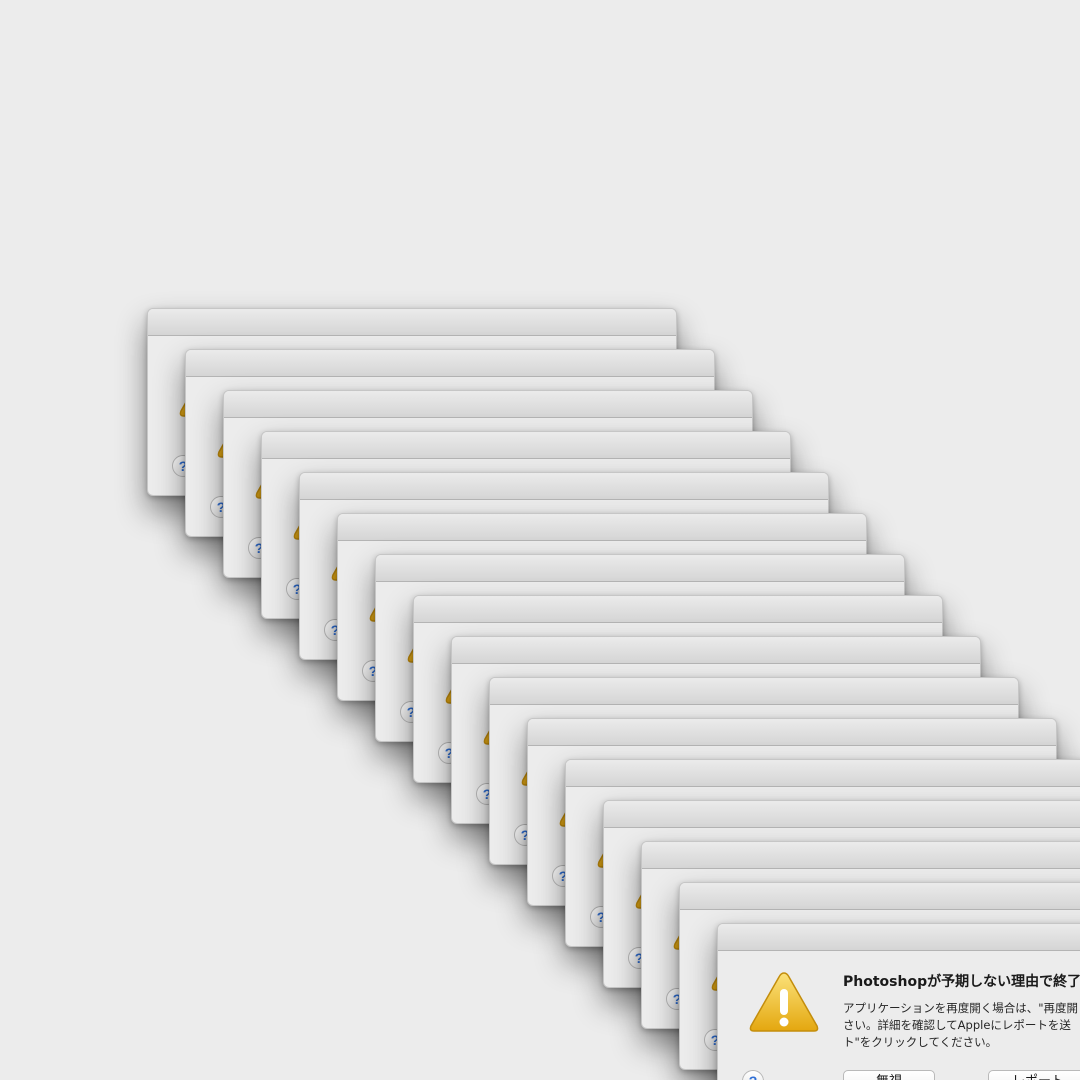 This screenshot has height=1080, width=1080. Describe the element at coordinates (889, 1075) in the screenshot. I see `ignore-button: 無視` at that location.